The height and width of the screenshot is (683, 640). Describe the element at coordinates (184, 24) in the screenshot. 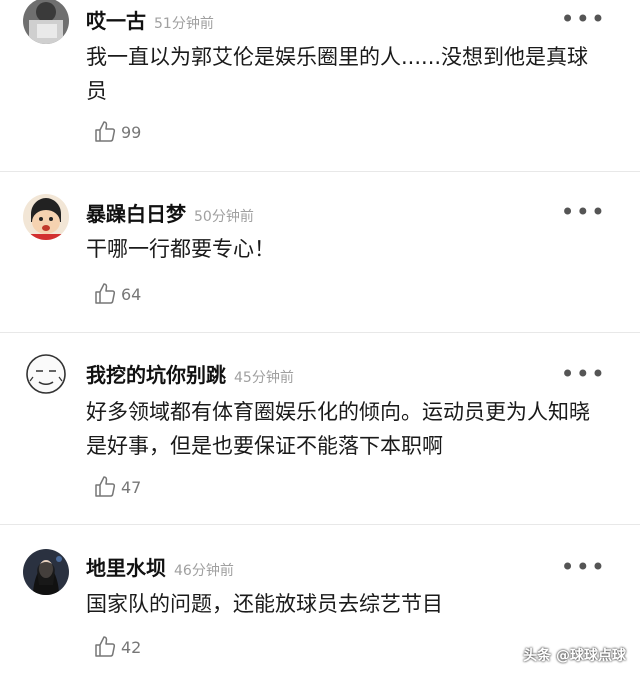

I see `timestamp: 51分钟前` at that location.